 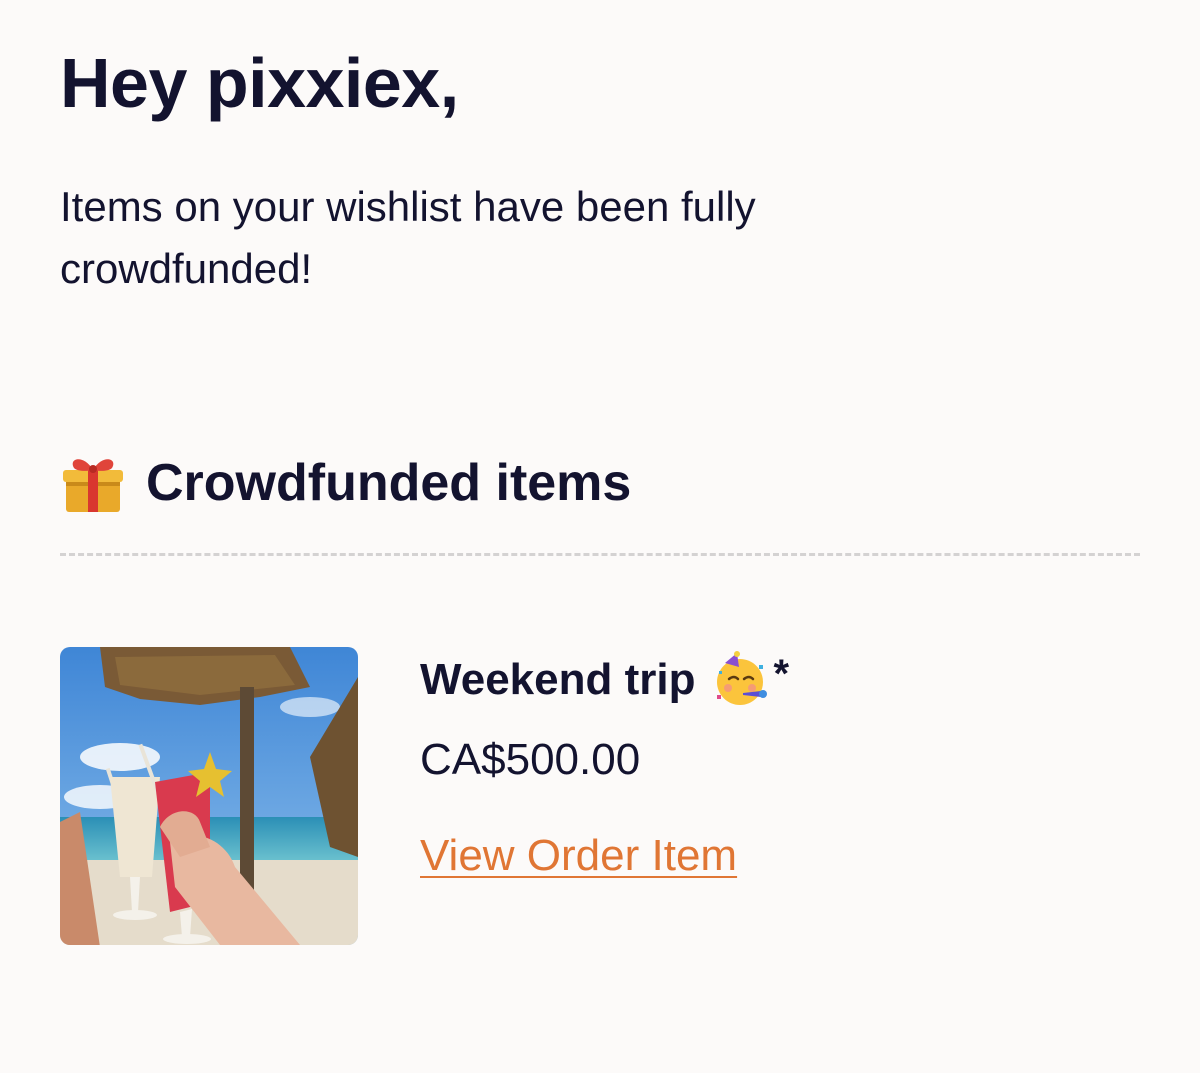 What do you see at coordinates (389, 483) in the screenshot?
I see `section-title: Crowdfunded items` at bounding box center [389, 483].